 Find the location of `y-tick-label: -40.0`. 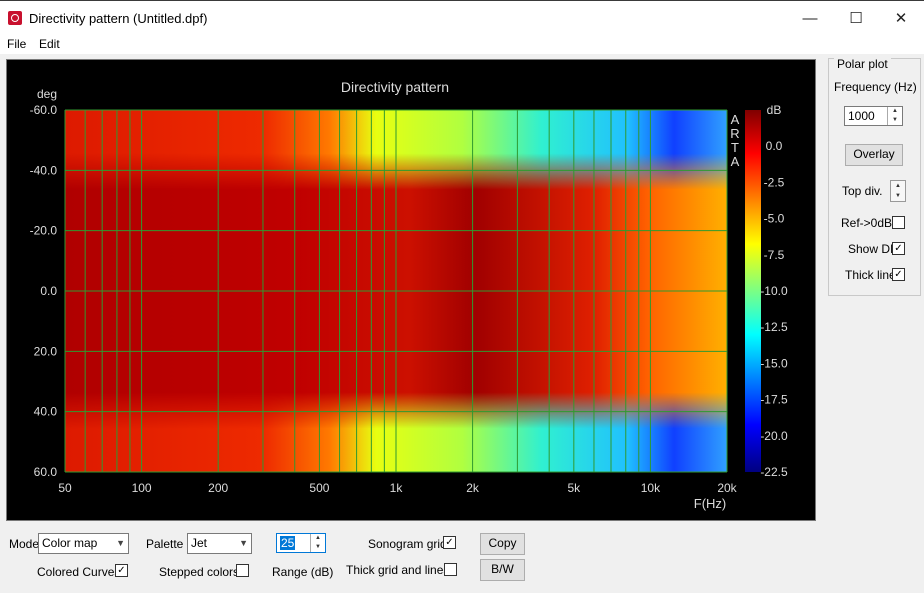

y-tick-label: -40.0 is located at coordinates (44, 170).